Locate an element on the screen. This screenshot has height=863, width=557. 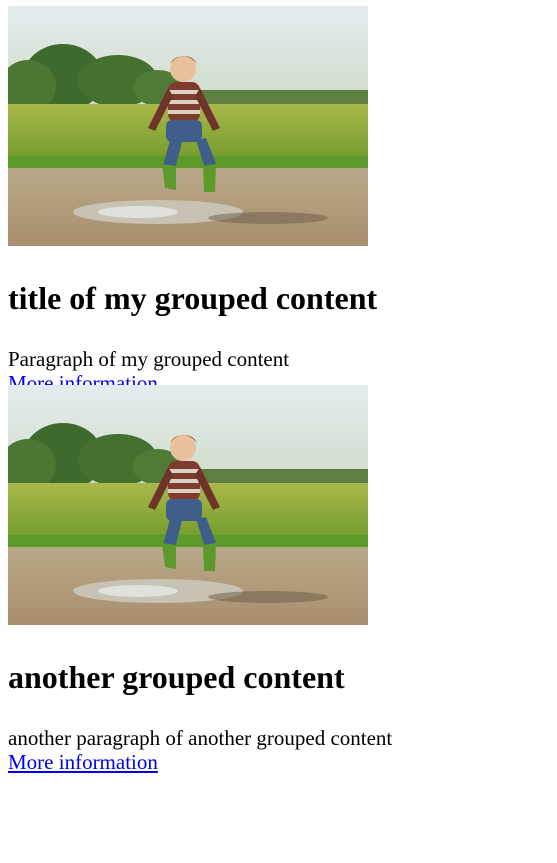
group-title: title of my grouped content is located at coordinates (193, 298).